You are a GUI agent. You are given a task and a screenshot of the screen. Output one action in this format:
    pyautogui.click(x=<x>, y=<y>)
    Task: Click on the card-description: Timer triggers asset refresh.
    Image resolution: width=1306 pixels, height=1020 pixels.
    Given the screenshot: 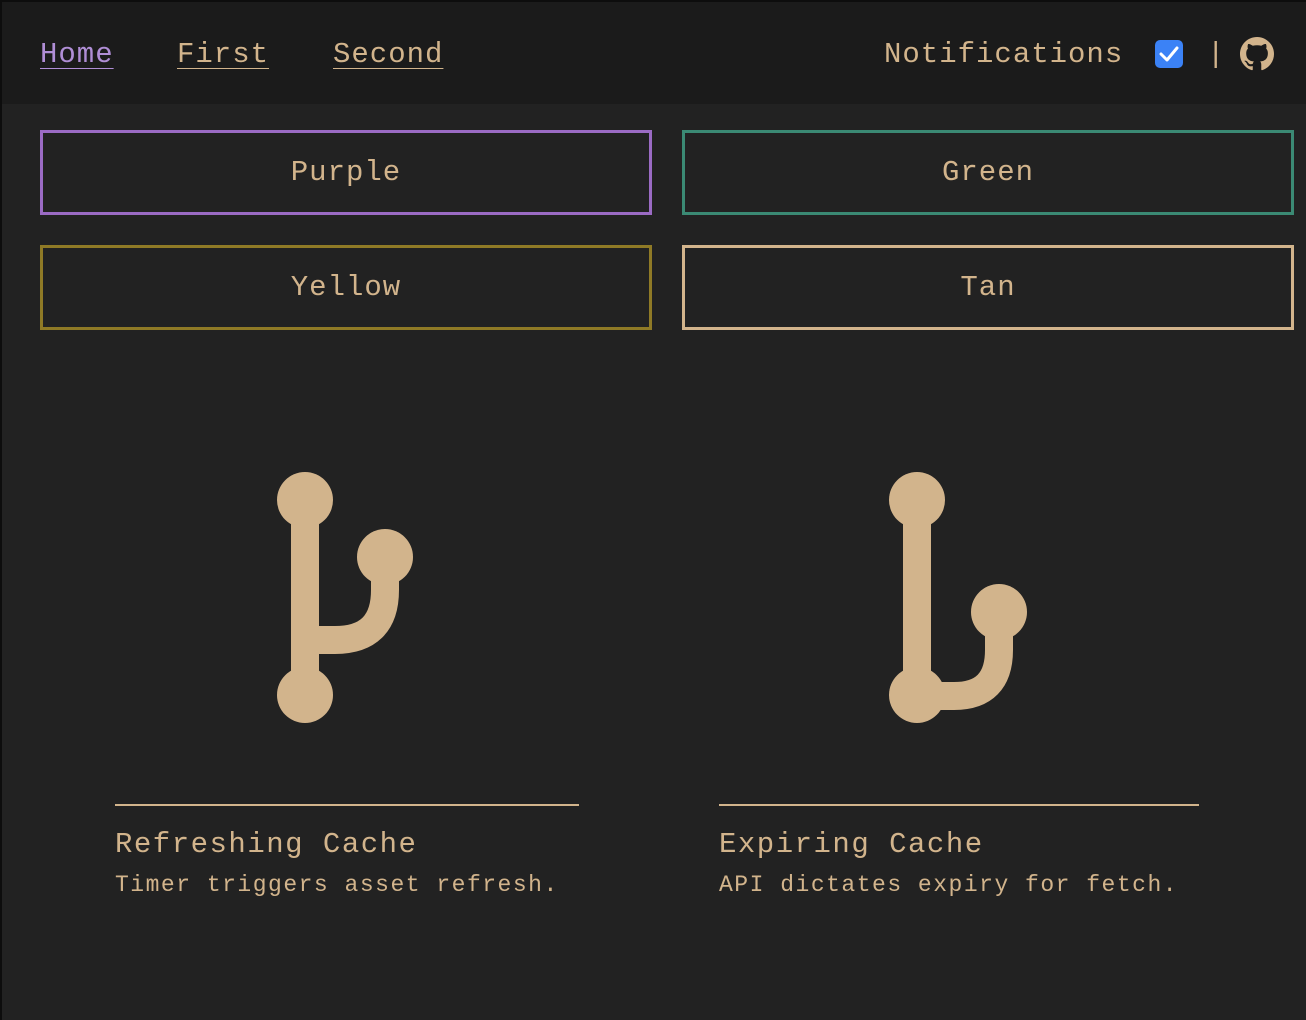 What is the action you would take?
    pyautogui.click(x=337, y=885)
    